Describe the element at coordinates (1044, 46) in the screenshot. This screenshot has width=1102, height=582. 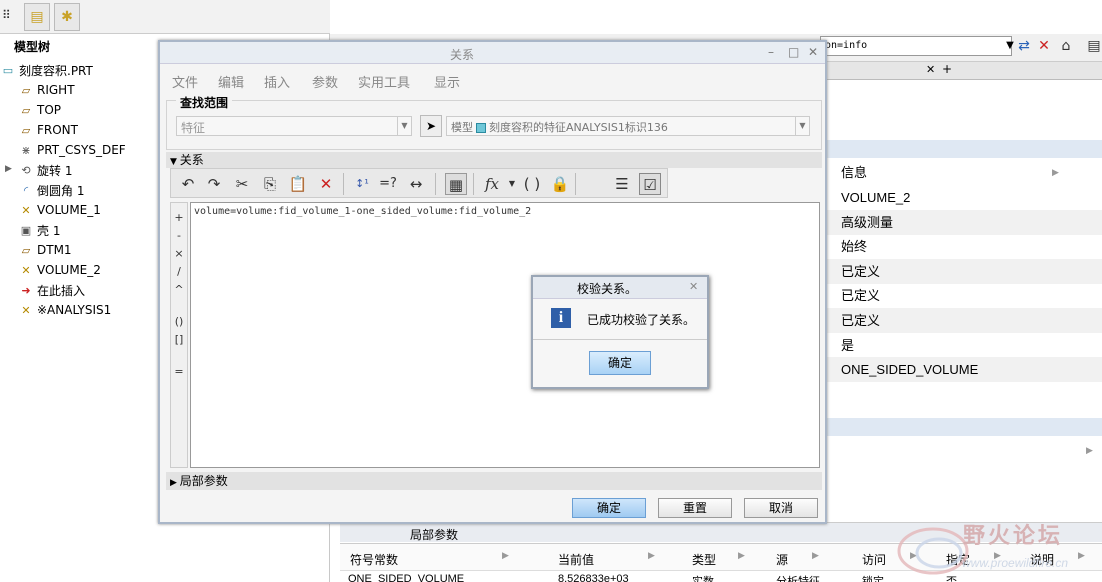
I see `stop-icon: ✕` at that location.